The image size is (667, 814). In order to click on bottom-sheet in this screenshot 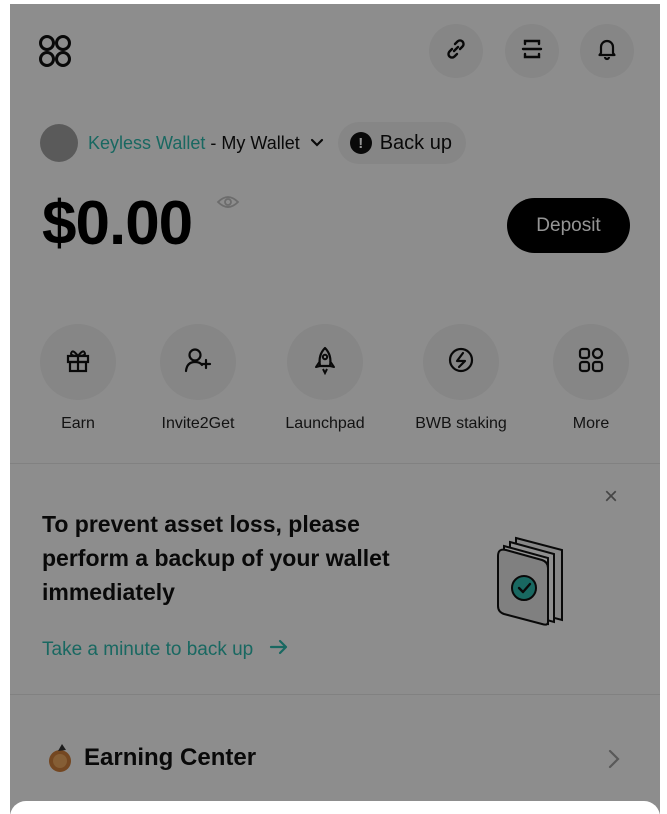, I will do `click(335, 807)`.